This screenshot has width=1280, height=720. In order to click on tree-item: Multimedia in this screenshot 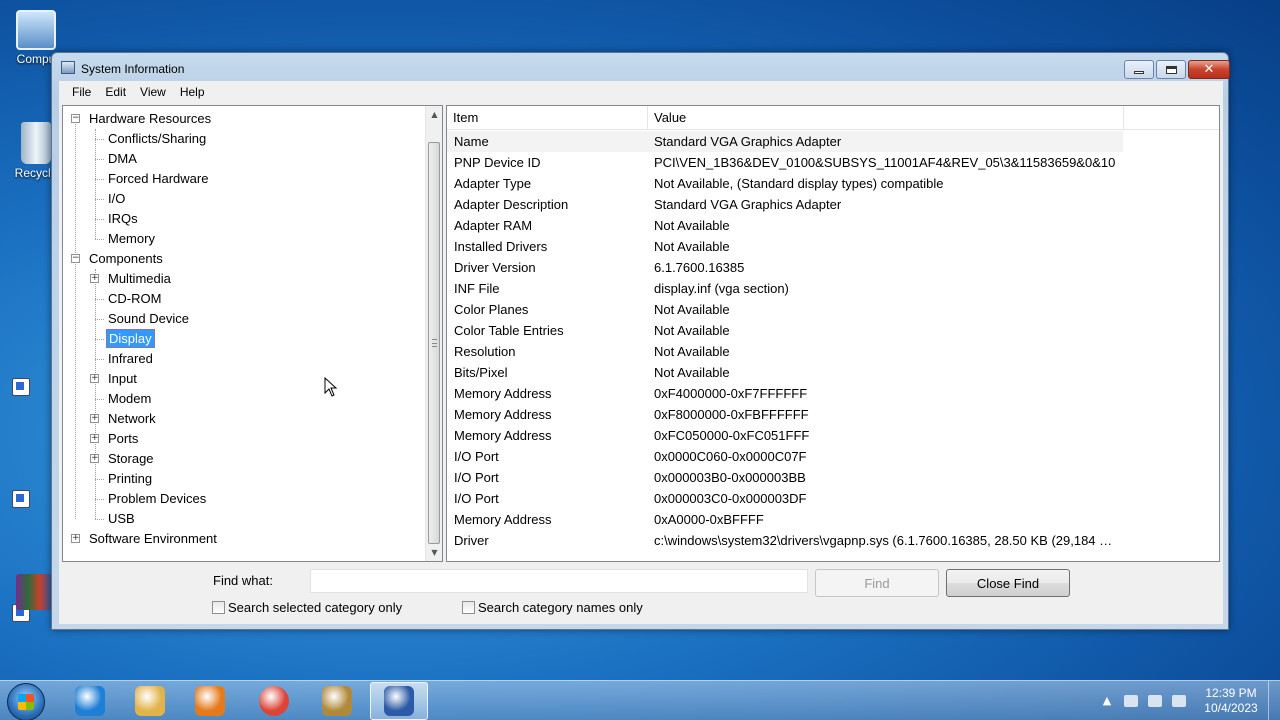, I will do `click(139, 279)`.